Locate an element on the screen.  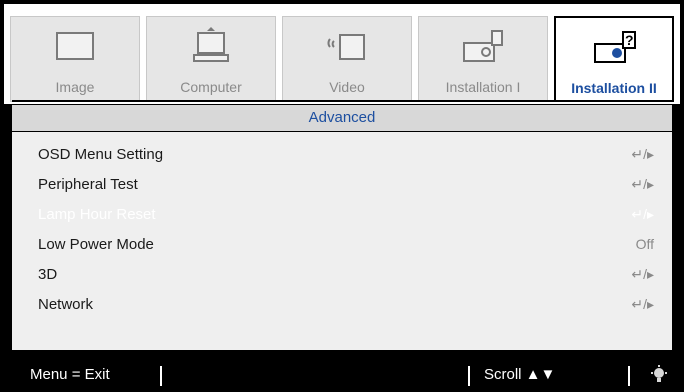
menu-item-label: Low Power Mode is located at coordinates (96, 244).